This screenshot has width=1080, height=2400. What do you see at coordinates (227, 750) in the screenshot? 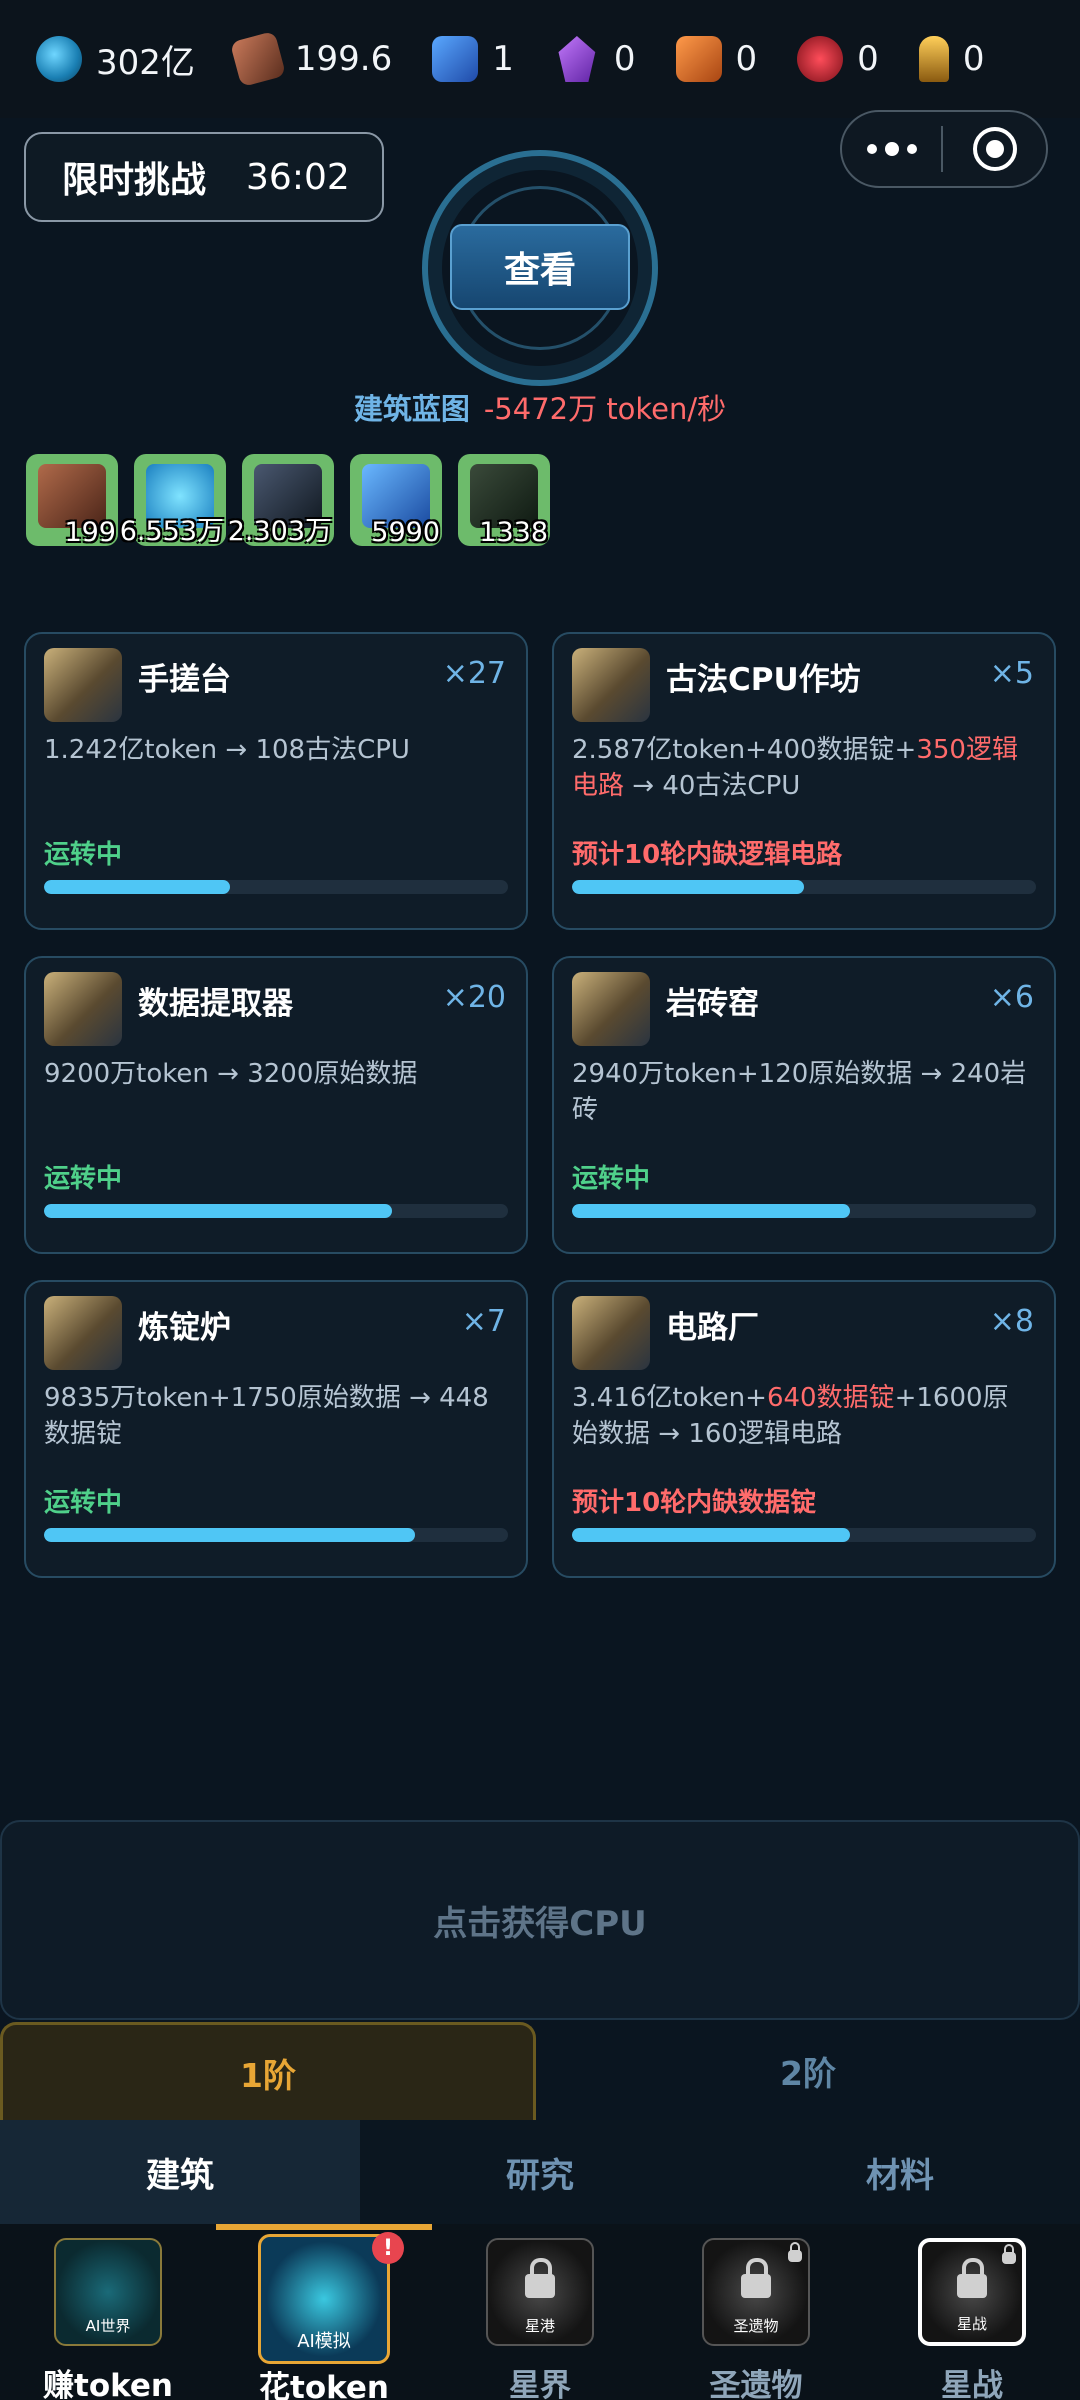
I see `building-recipe: 1.242亿token → 108古法CPU` at bounding box center [227, 750].